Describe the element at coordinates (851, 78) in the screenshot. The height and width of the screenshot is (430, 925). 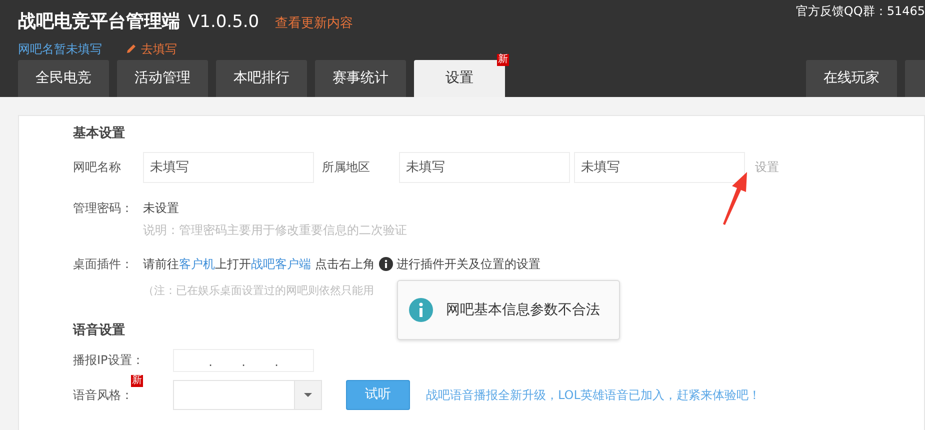
I see `nav-tab: 在线玩家` at that location.